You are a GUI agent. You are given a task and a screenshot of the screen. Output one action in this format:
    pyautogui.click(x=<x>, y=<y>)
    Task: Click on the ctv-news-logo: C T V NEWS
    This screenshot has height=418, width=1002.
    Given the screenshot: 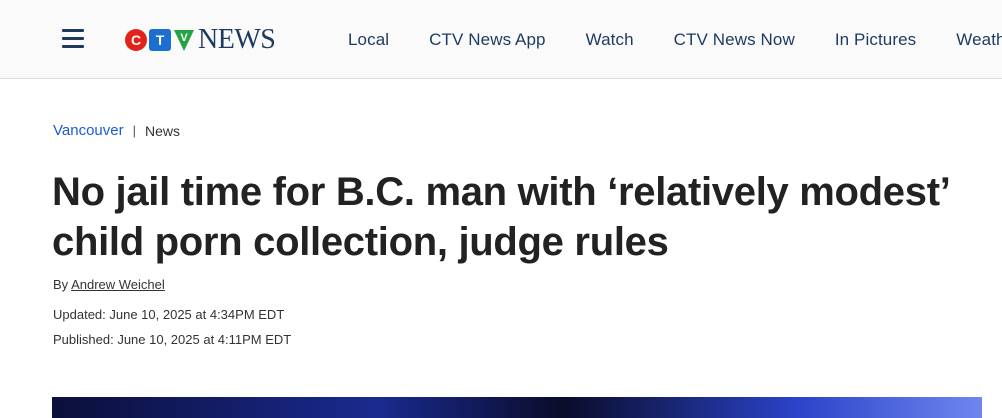 What is the action you would take?
    pyautogui.click(x=200, y=39)
    